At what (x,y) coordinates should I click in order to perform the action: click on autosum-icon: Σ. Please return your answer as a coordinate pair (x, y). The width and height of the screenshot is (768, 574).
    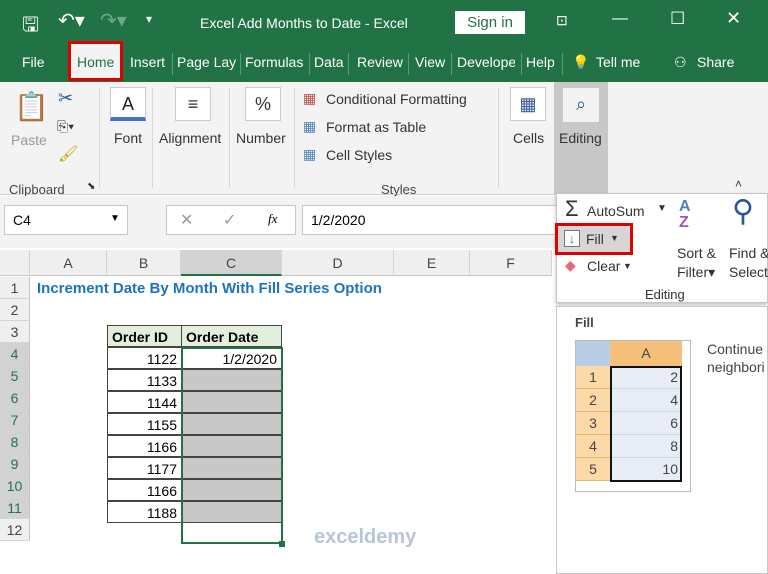
    Looking at the image, I should click on (572, 208).